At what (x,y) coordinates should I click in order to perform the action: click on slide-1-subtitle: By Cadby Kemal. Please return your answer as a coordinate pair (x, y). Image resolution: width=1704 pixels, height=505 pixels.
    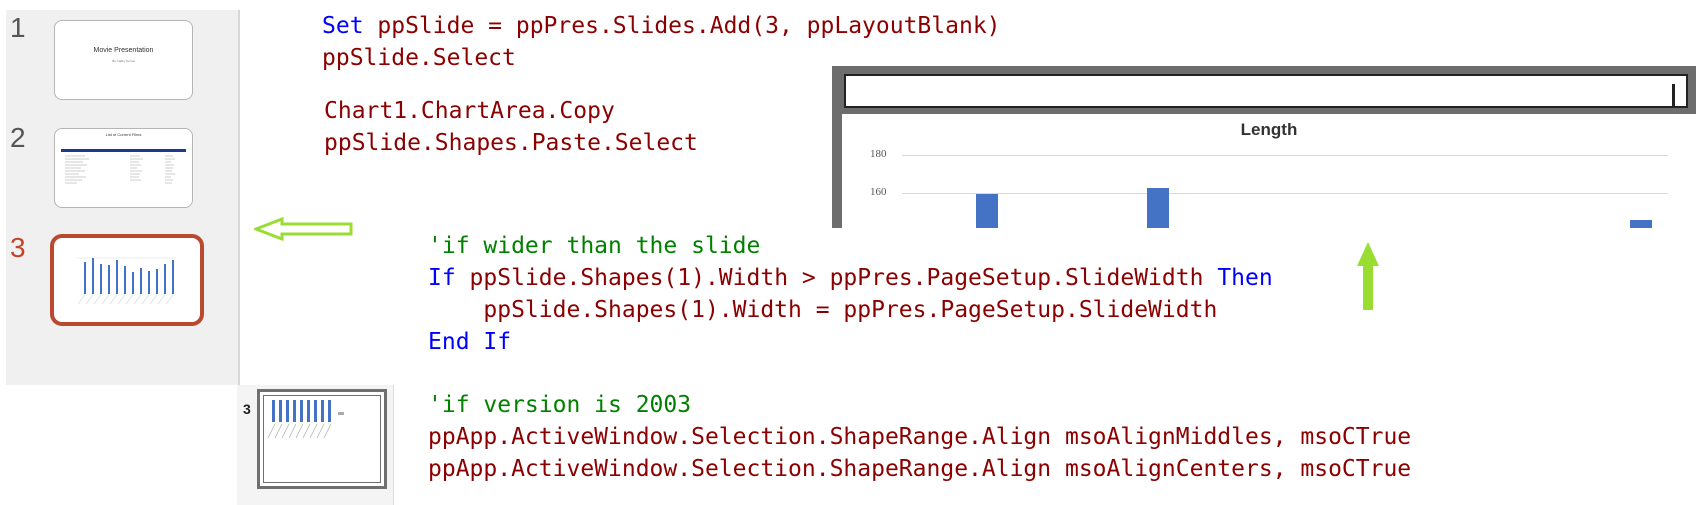
    Looking at the image, I should click on (123, 61).